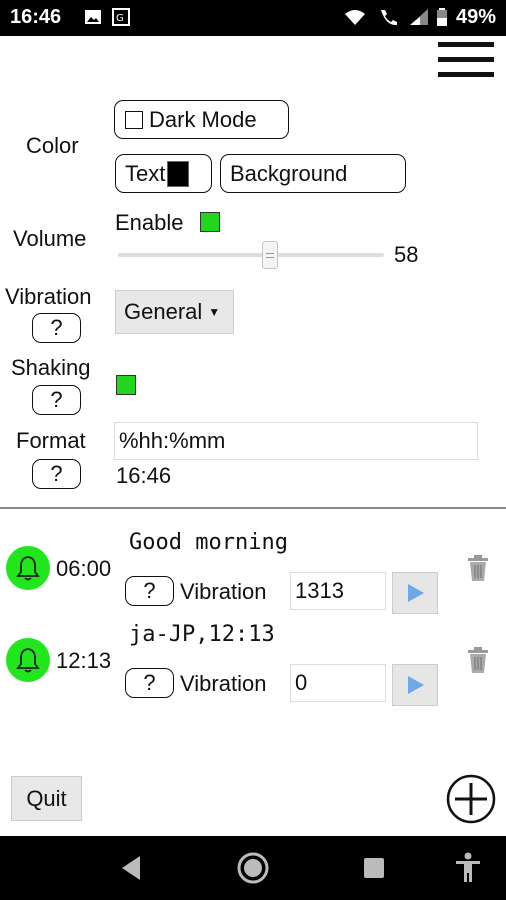  What do you see at coordinates (126, 385) in the screenshot?
I see `shaking-checkbox` at bounding box center [126, 385].